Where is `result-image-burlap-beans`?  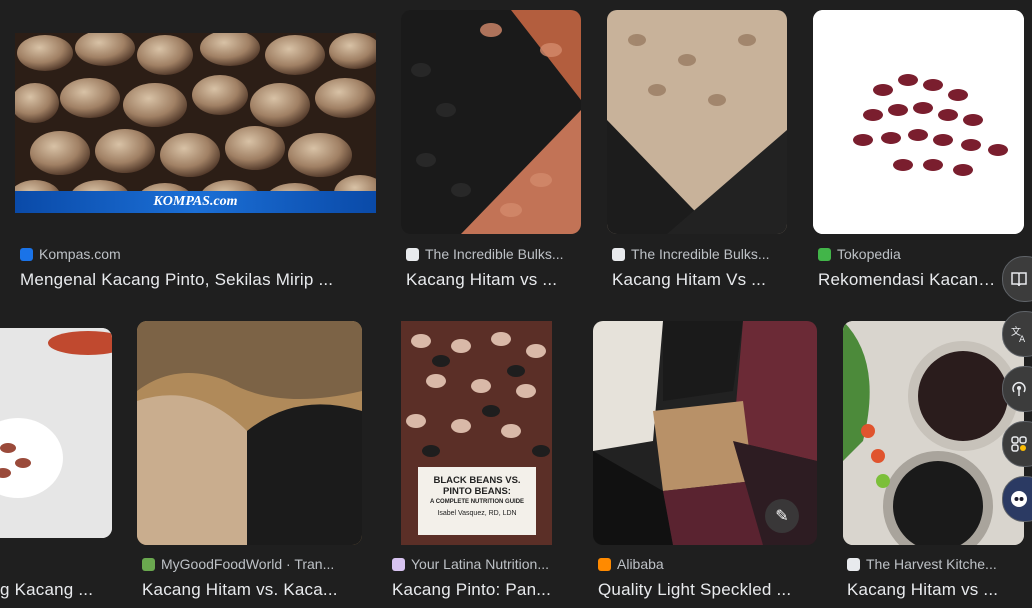
result-image-burlap-beans is located at coordinates (249, 433).